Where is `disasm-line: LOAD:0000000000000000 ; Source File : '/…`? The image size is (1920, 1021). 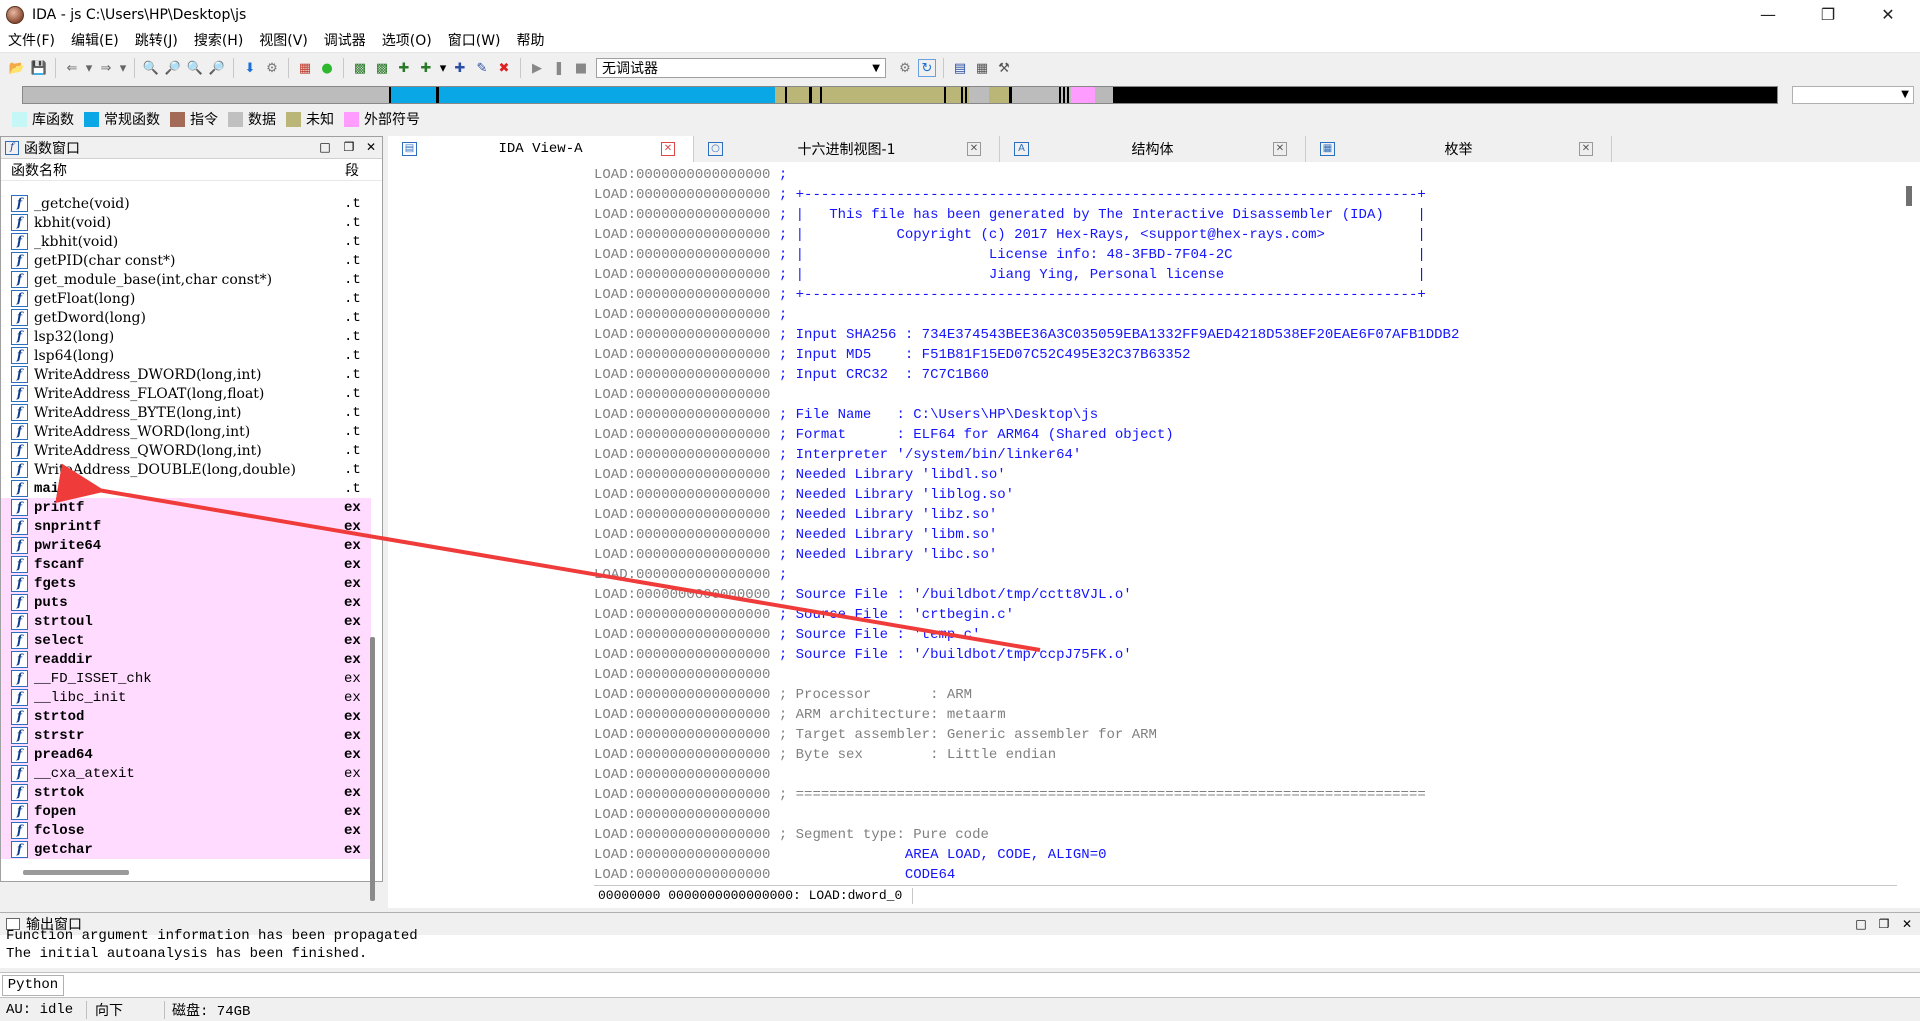
disasm-line: LOAD:0000000000000000 ; Source File : '/… is located at coordinates (1239, 655).